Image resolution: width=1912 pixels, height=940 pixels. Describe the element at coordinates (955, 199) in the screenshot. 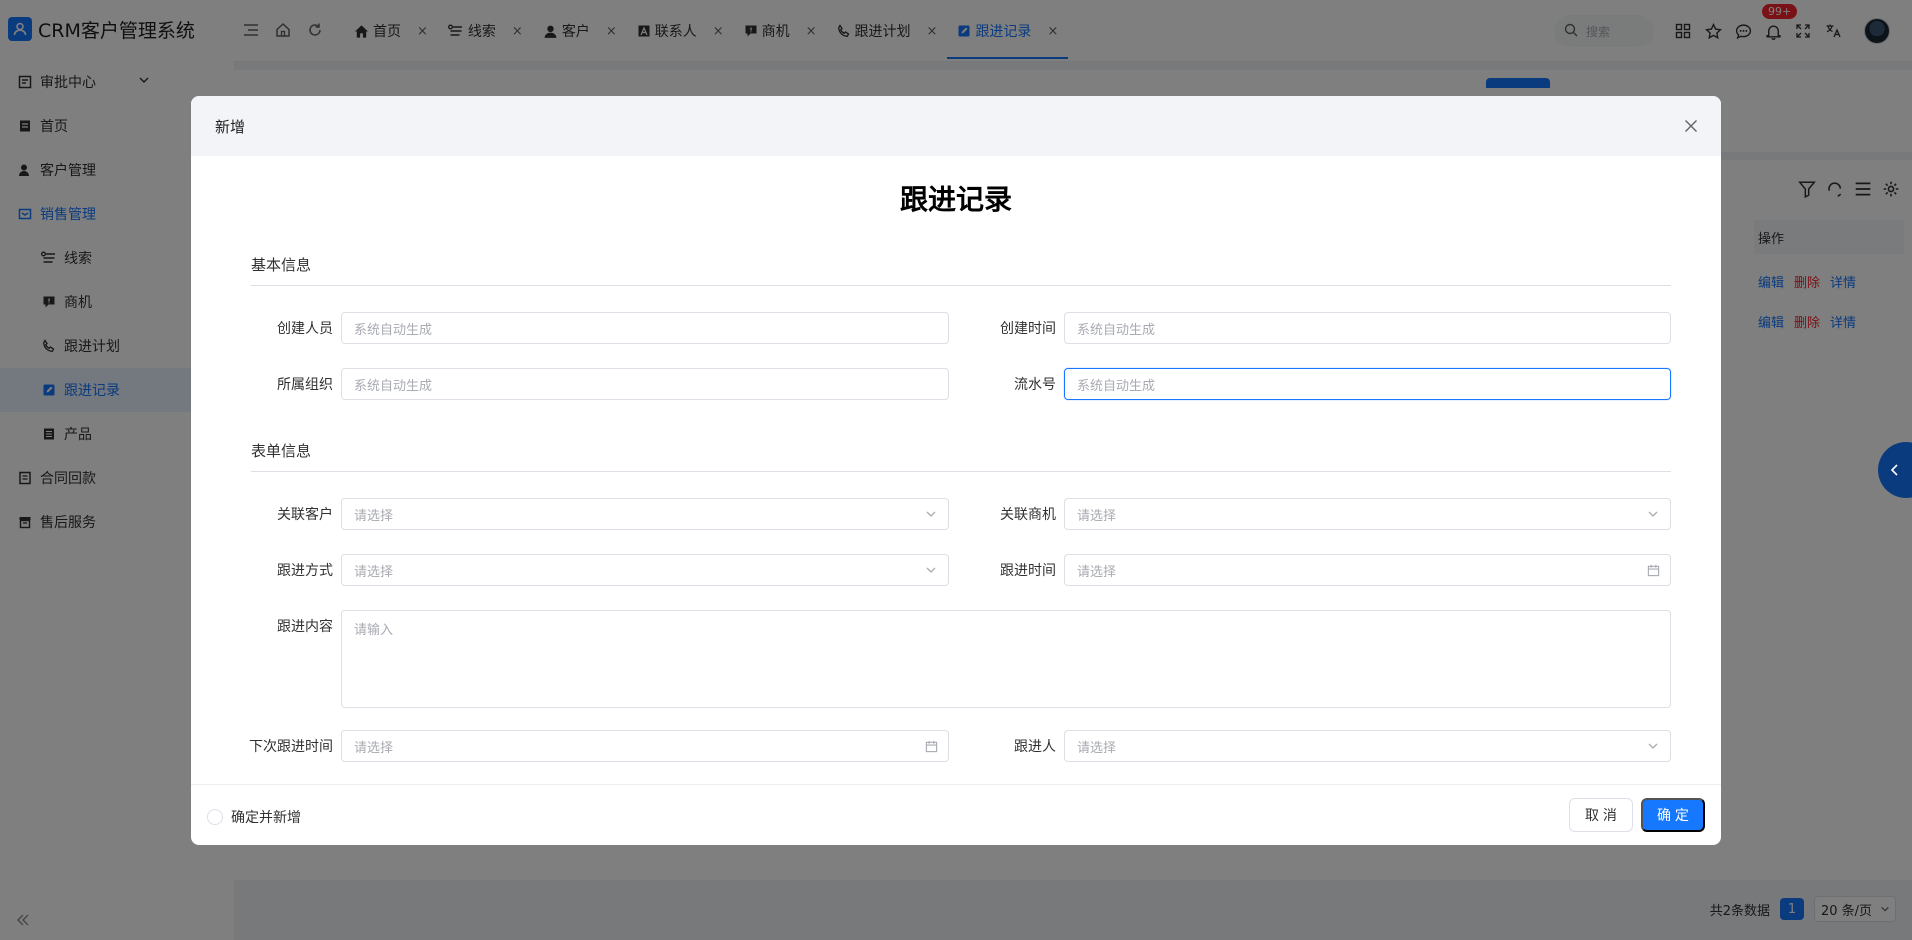

I see `form-title: 跟进记录` at that location.